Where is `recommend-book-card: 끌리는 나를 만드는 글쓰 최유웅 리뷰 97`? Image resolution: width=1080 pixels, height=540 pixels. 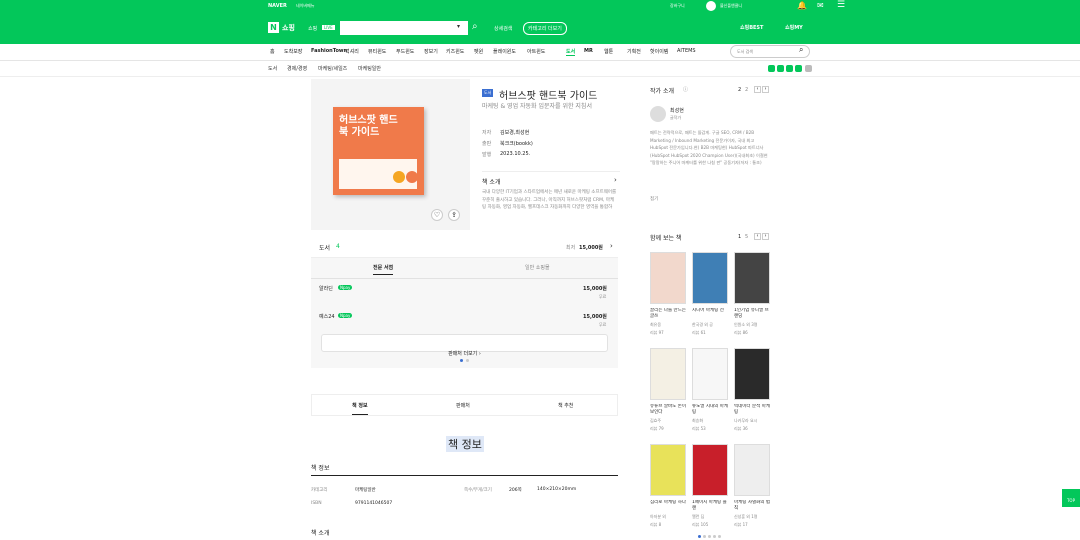
recommend-book-card: 끌리는 나를 만드는 글쓰 최유웅 리뷰 97 is located at coordinates (668, 297).